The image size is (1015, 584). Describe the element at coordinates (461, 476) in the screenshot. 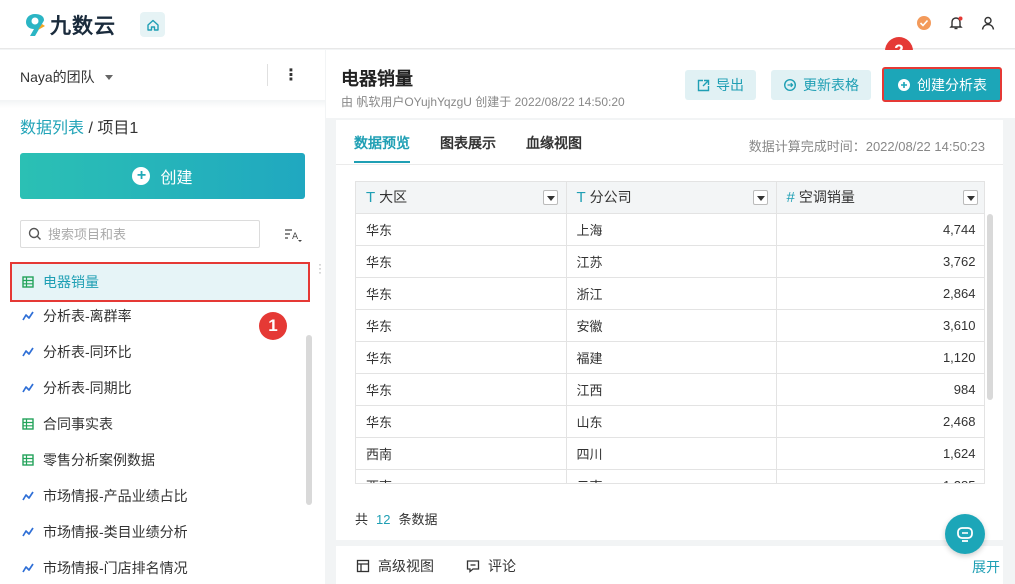

I see `table-cell: 西南` at that location.